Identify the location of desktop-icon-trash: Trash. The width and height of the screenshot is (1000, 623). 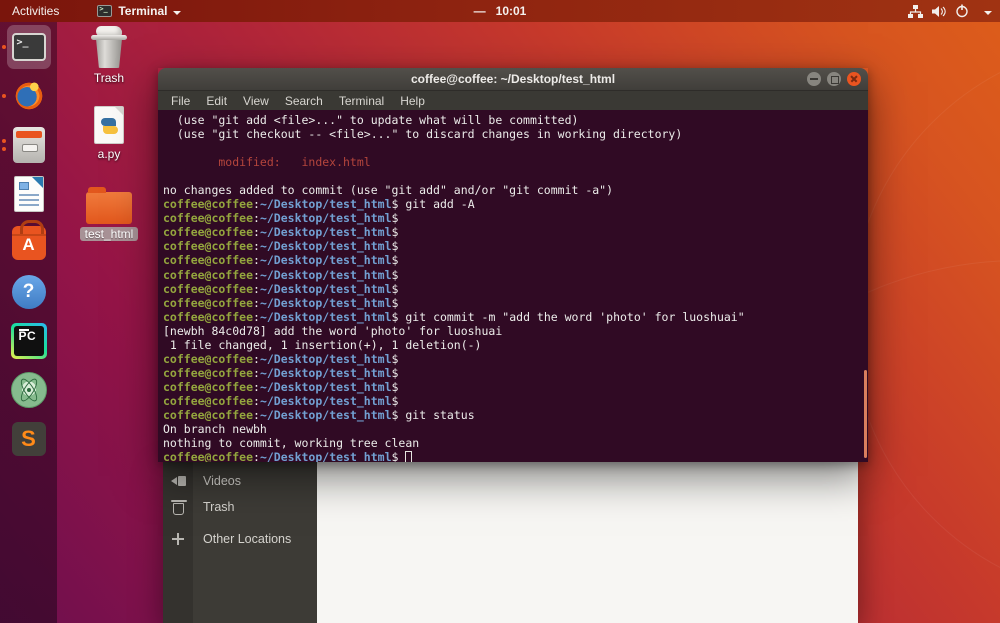
(109, 55).